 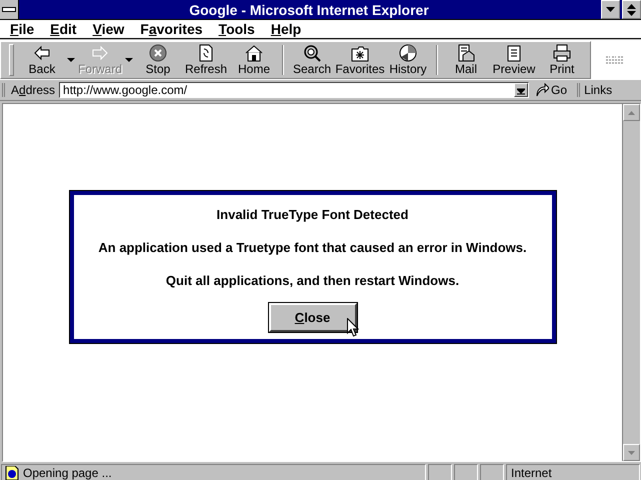 What do you see at coordinates (312, 214) in the screenshot?
I see `dialog-title: Invalid TrueType Font Detected` at bounding box center [312, 214].